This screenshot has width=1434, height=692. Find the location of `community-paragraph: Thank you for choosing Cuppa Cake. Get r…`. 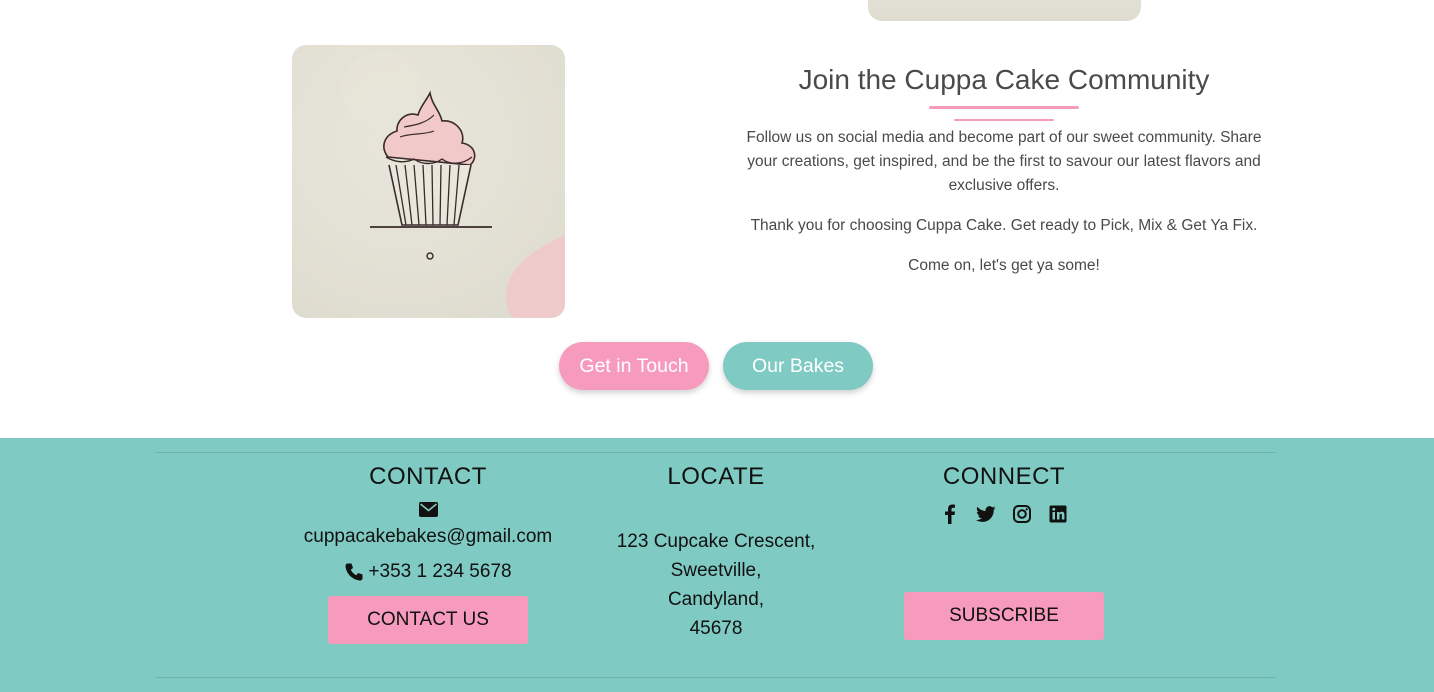

community-paragraph: Thank you for choosing Cuppa Cake. Get r… is located at coordinates (1004, 225).